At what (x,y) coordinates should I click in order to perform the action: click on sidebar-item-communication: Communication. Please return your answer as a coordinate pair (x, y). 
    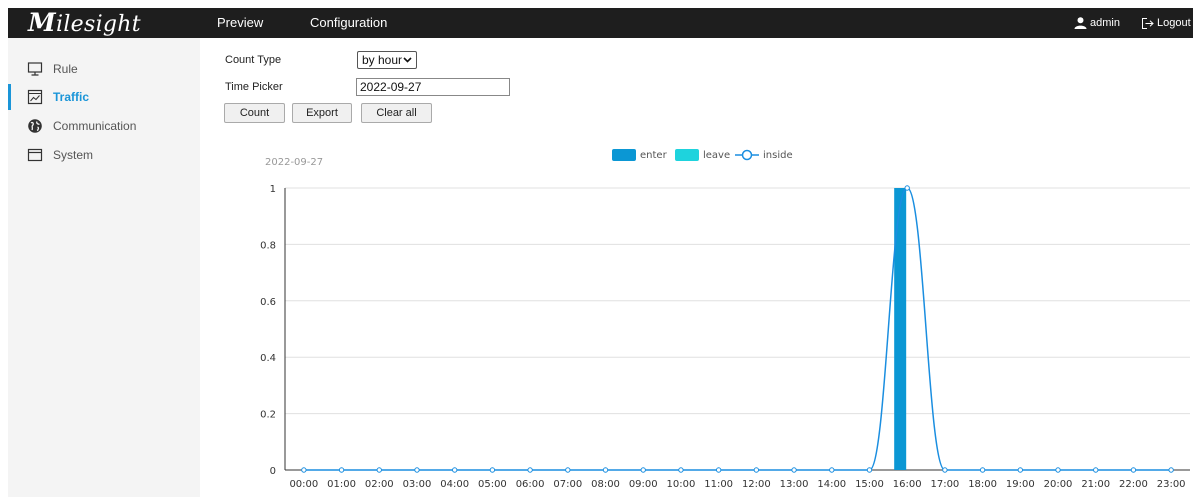
    Looking at the image, I should click on (104, 126).